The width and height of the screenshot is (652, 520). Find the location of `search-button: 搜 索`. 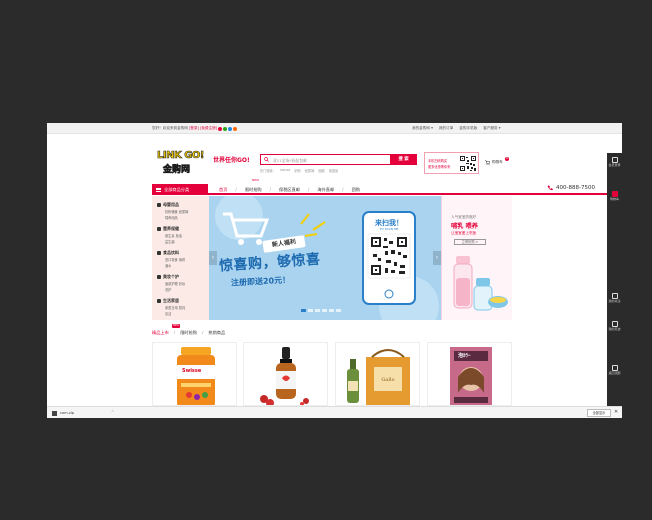

search-button: 搜 索 is located at coordinates (403, 159).